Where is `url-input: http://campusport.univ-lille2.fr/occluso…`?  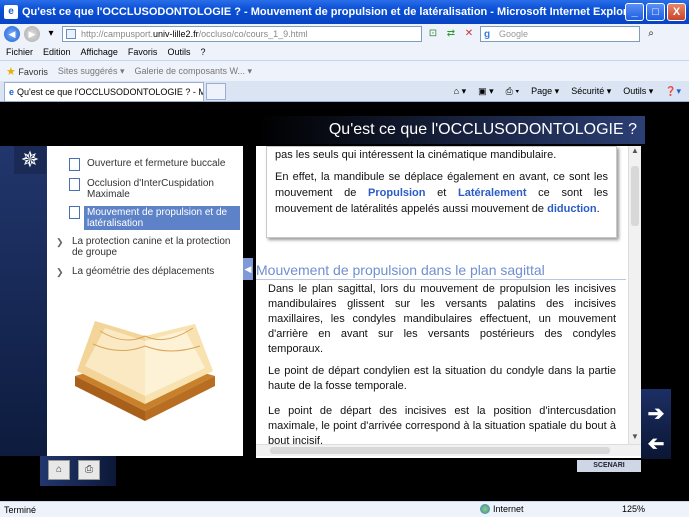
url-input: http://campusport.univ-lille2.fr/occluso… is located at coordinates (242, 34).